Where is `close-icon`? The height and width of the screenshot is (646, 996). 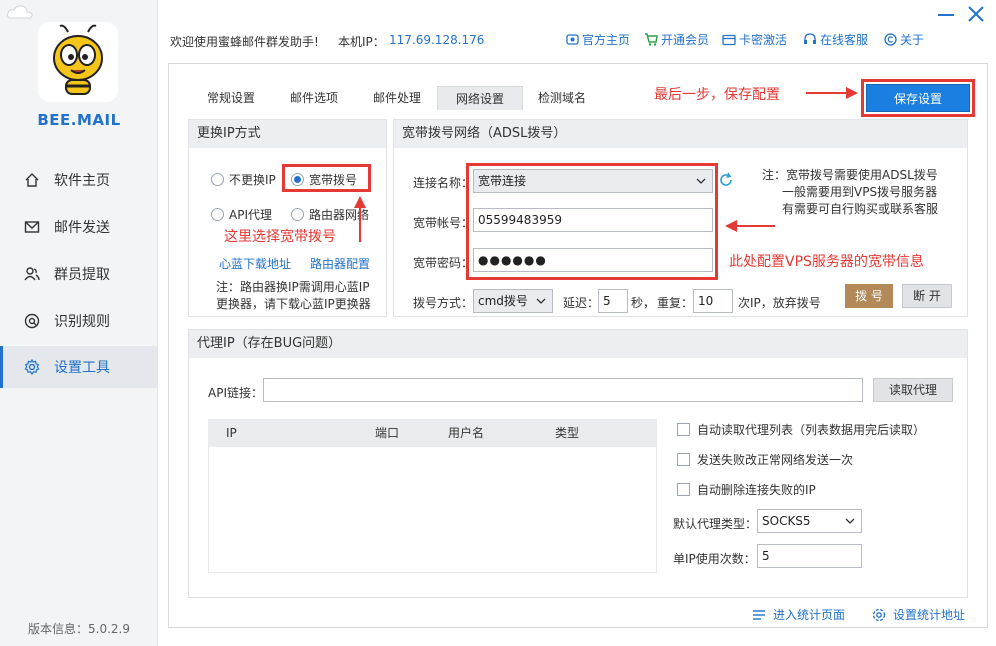 close-icon is located at coordinates (976, 14).